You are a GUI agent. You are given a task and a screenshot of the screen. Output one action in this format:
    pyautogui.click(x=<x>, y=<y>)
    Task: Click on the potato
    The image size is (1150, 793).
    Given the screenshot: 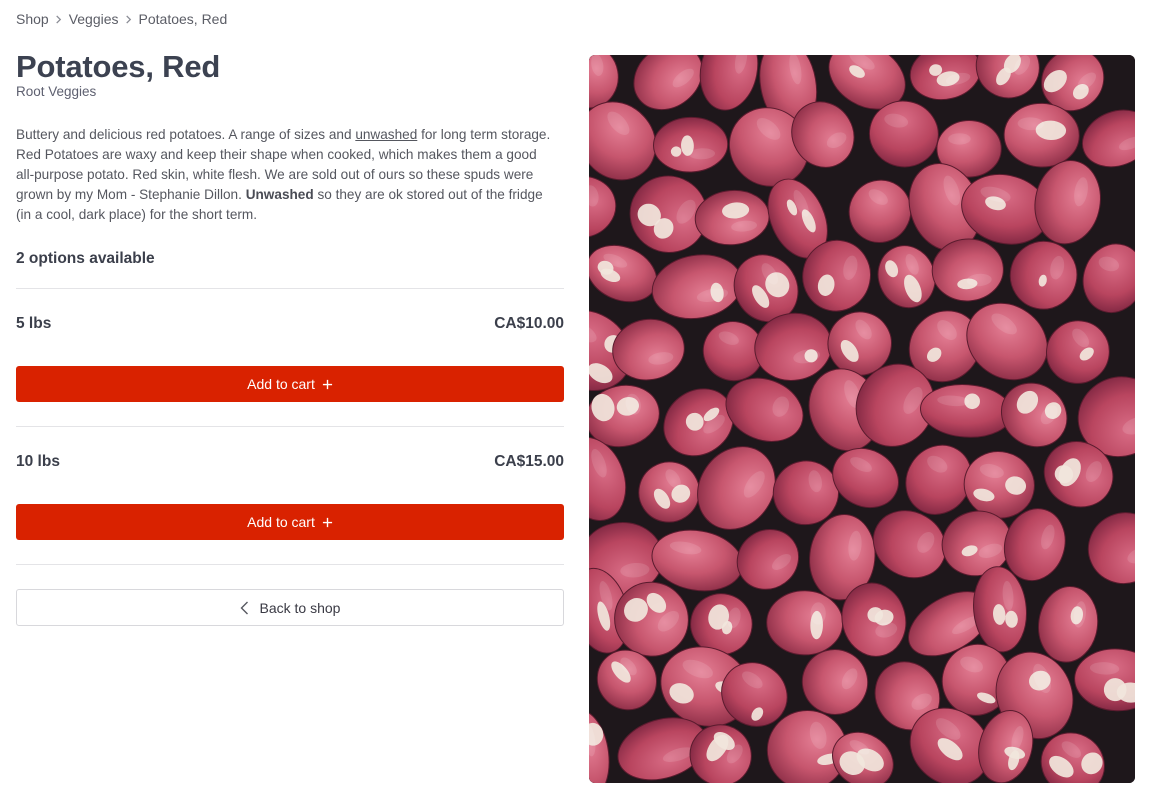 What is the action you would take?
    pyautogui.click(x=805, y=623)
    